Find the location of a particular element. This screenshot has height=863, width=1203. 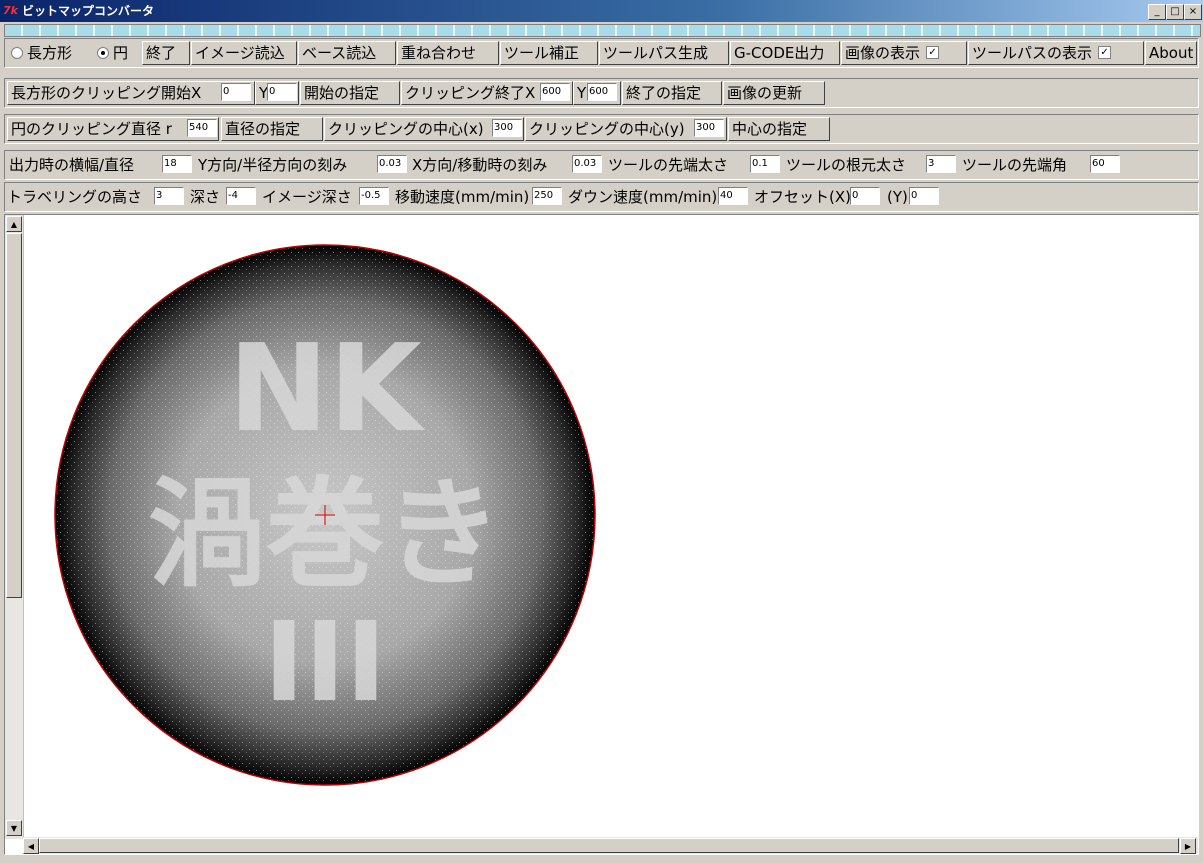

end-x-input: 600 is located at coordinates (555, 92).